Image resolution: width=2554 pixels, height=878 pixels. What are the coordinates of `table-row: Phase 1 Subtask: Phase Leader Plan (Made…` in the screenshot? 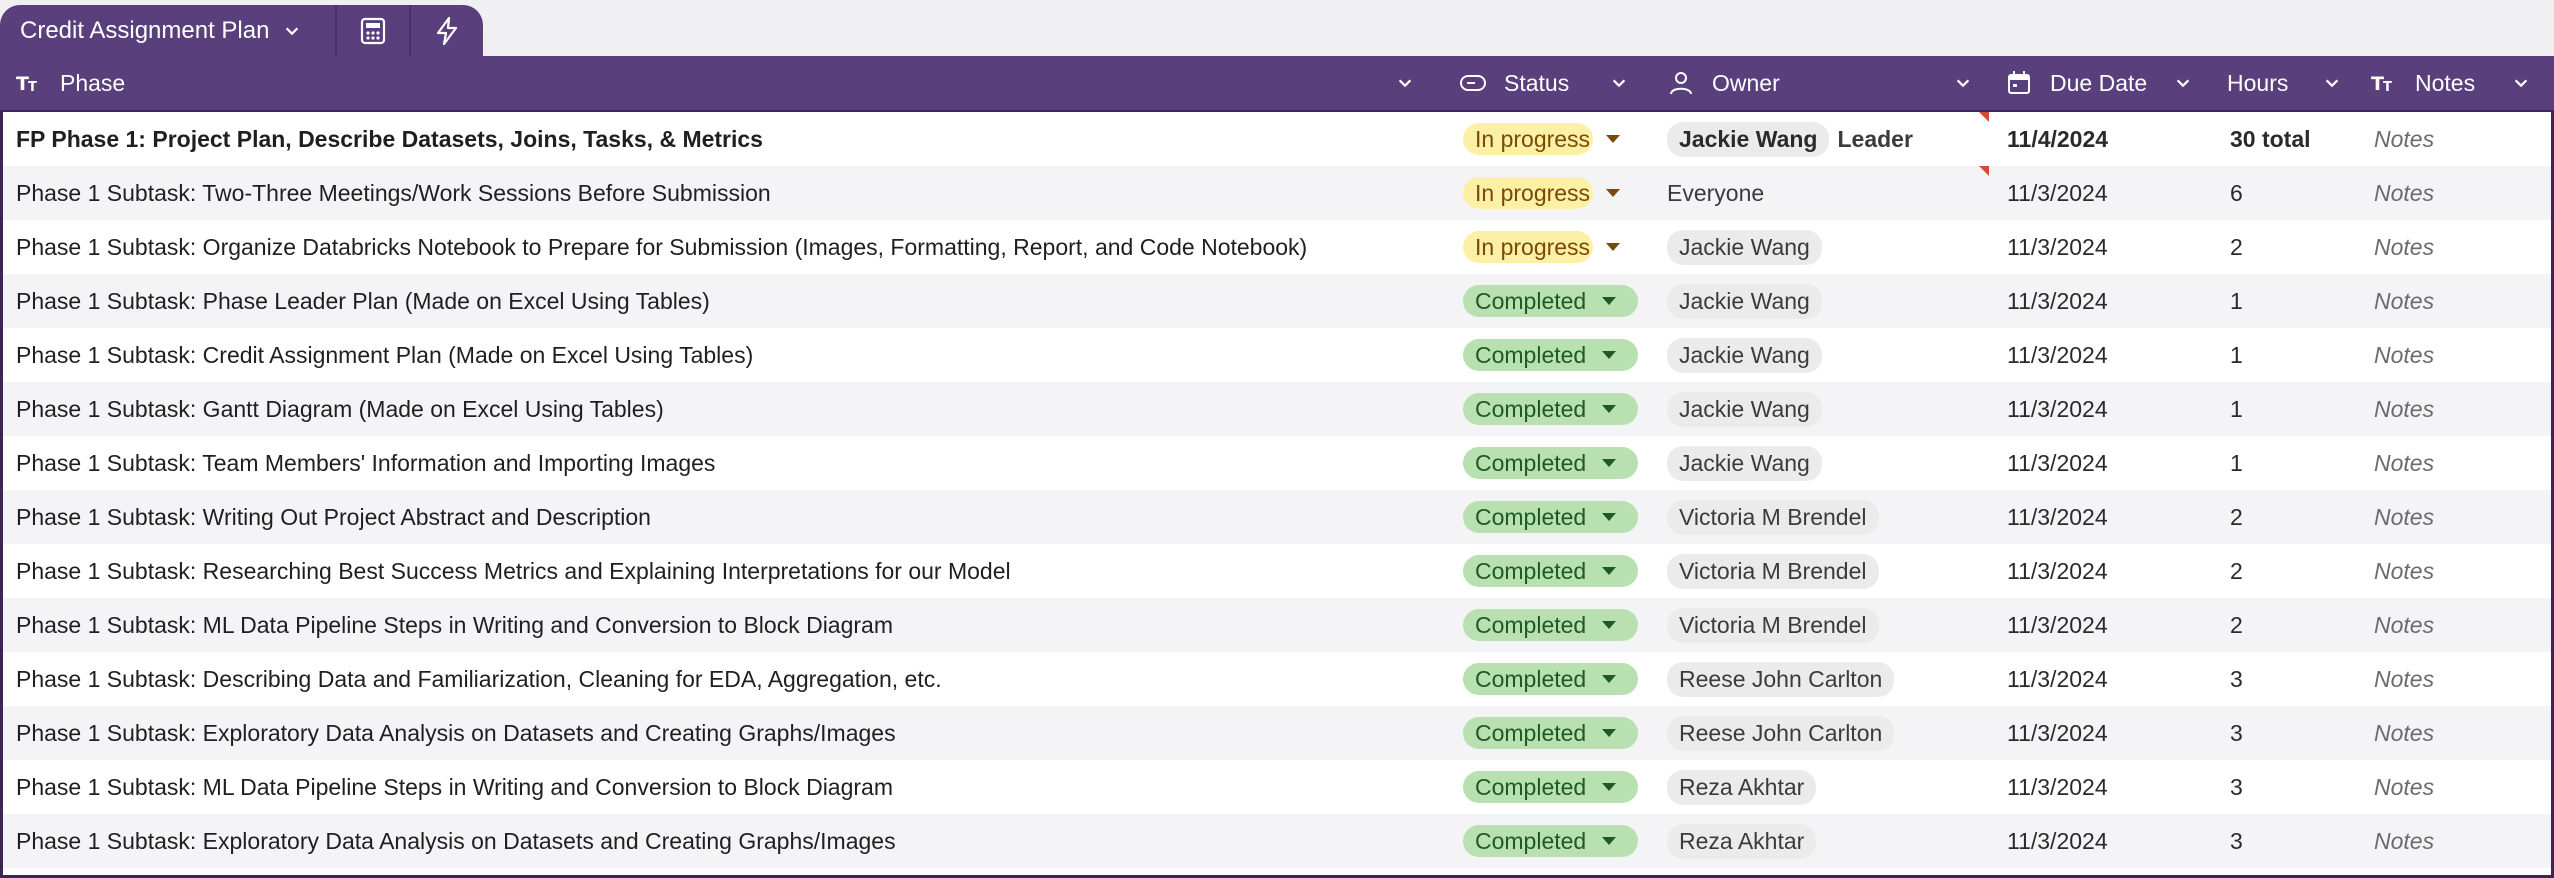 It's located at (1277, 301).